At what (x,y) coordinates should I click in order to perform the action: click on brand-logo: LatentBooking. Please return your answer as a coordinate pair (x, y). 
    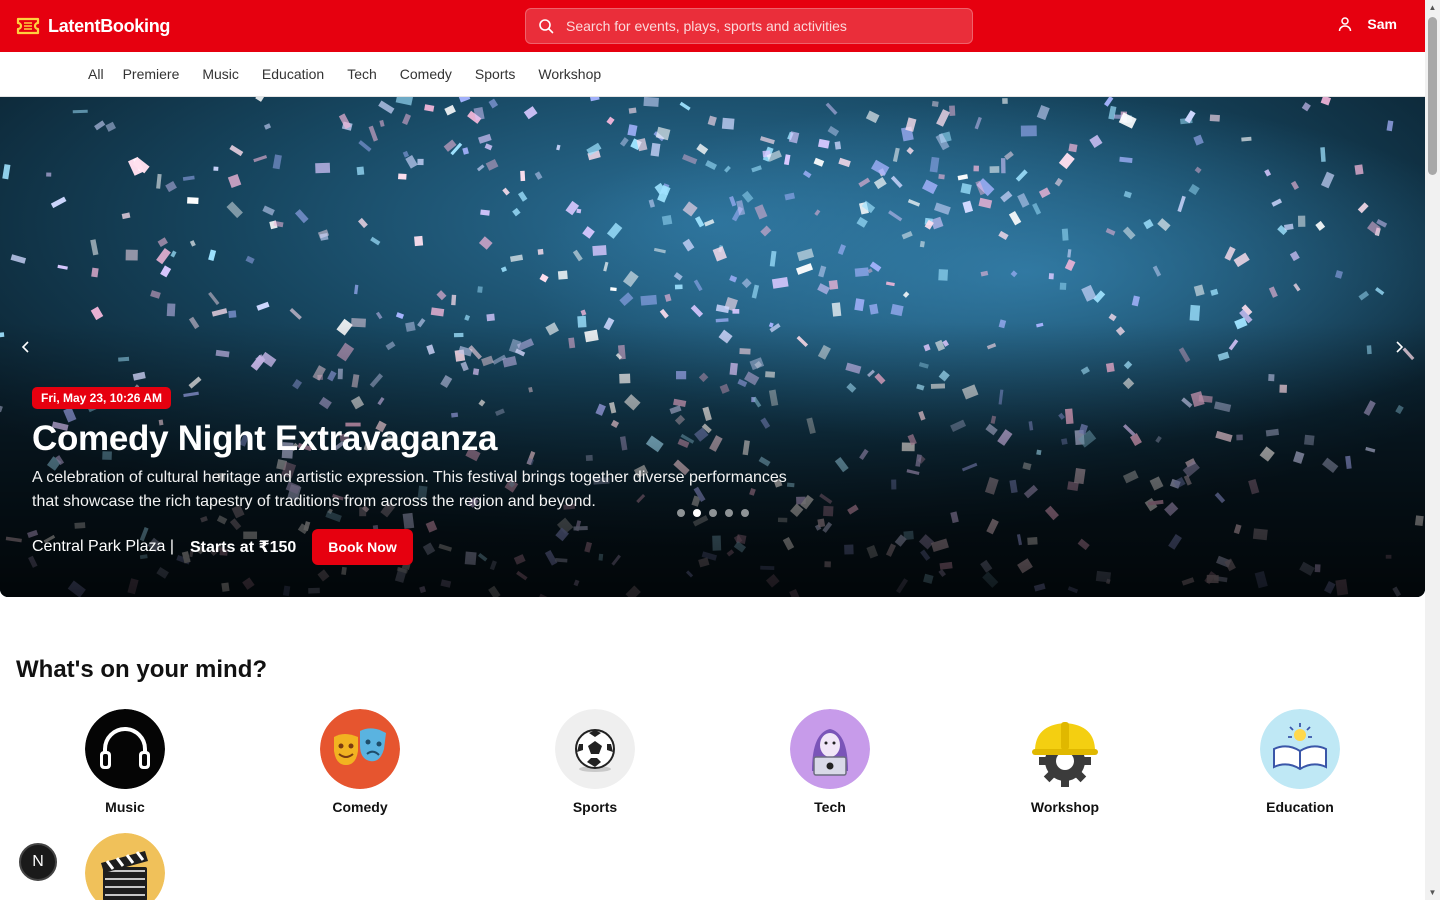
    Looking at the image, I should click on (93, 26).